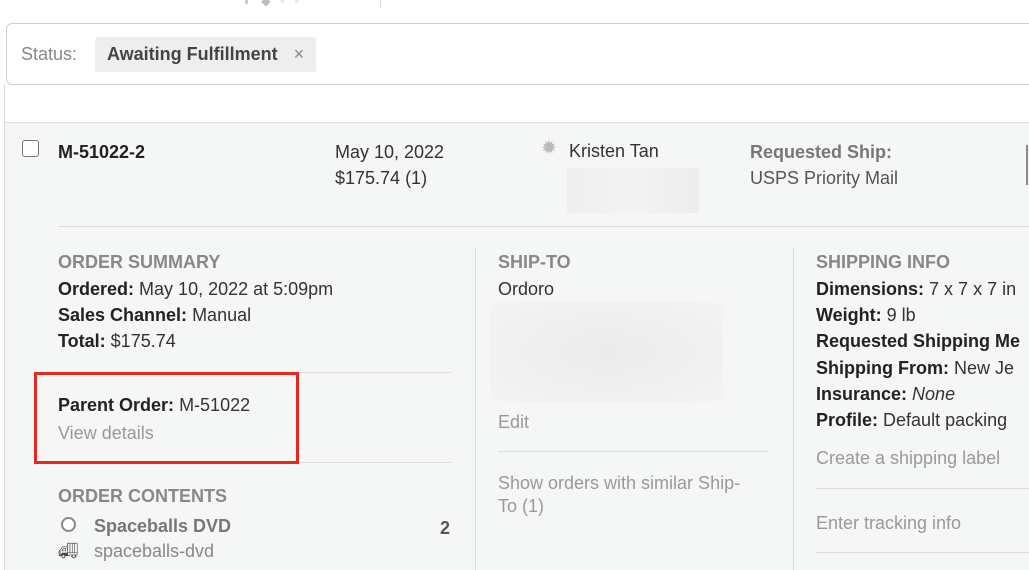 The image size is (1029, 570). I want to click on top-toolbar-remnant: ◐◆◦◦, so click(514, 5).